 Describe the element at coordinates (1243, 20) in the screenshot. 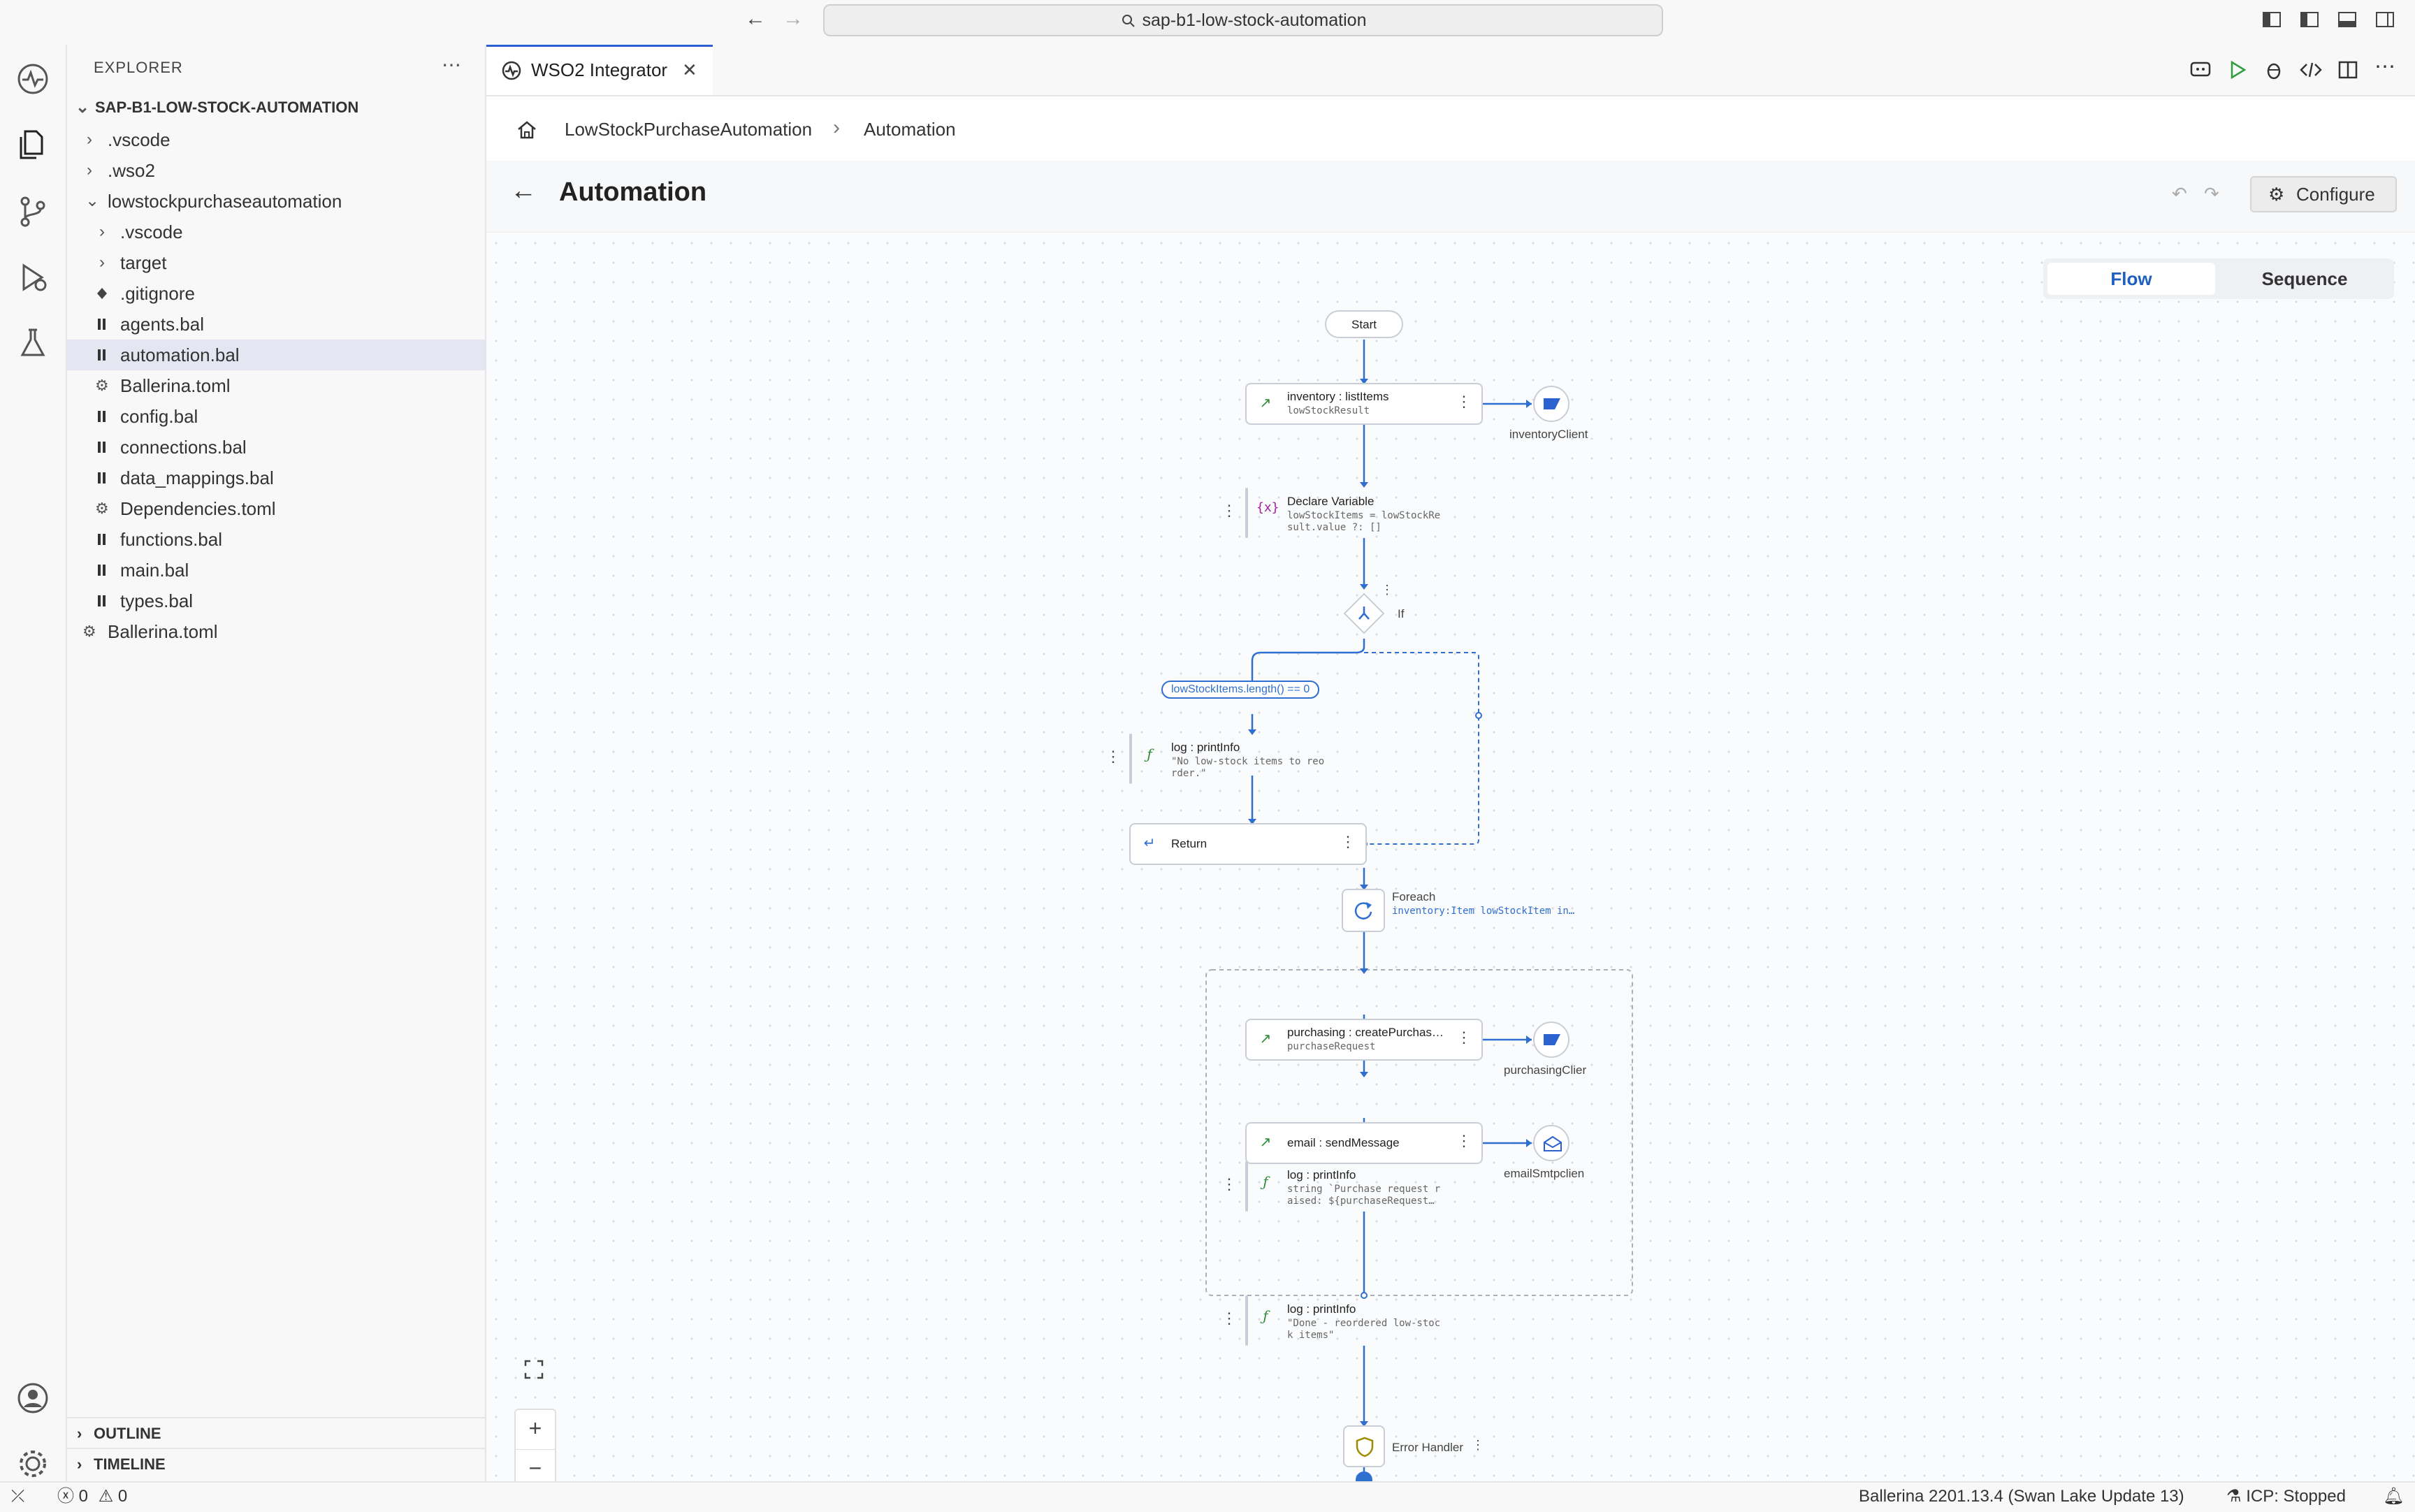

I see `command-center-search: sap-b1-low-stock-automation` at that location.